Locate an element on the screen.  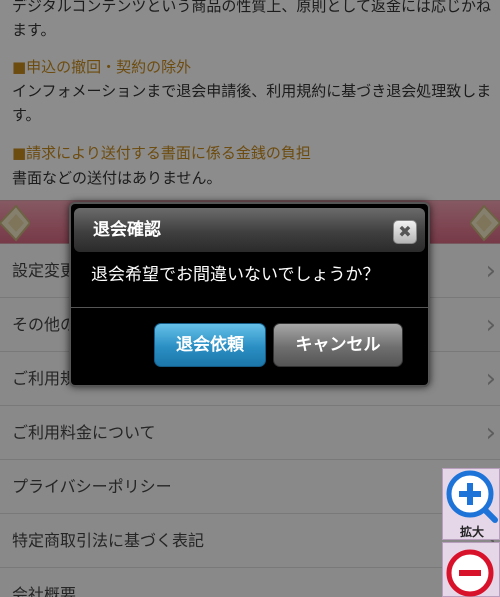
close-icon: ✖ is located at coordinates (405, 232).